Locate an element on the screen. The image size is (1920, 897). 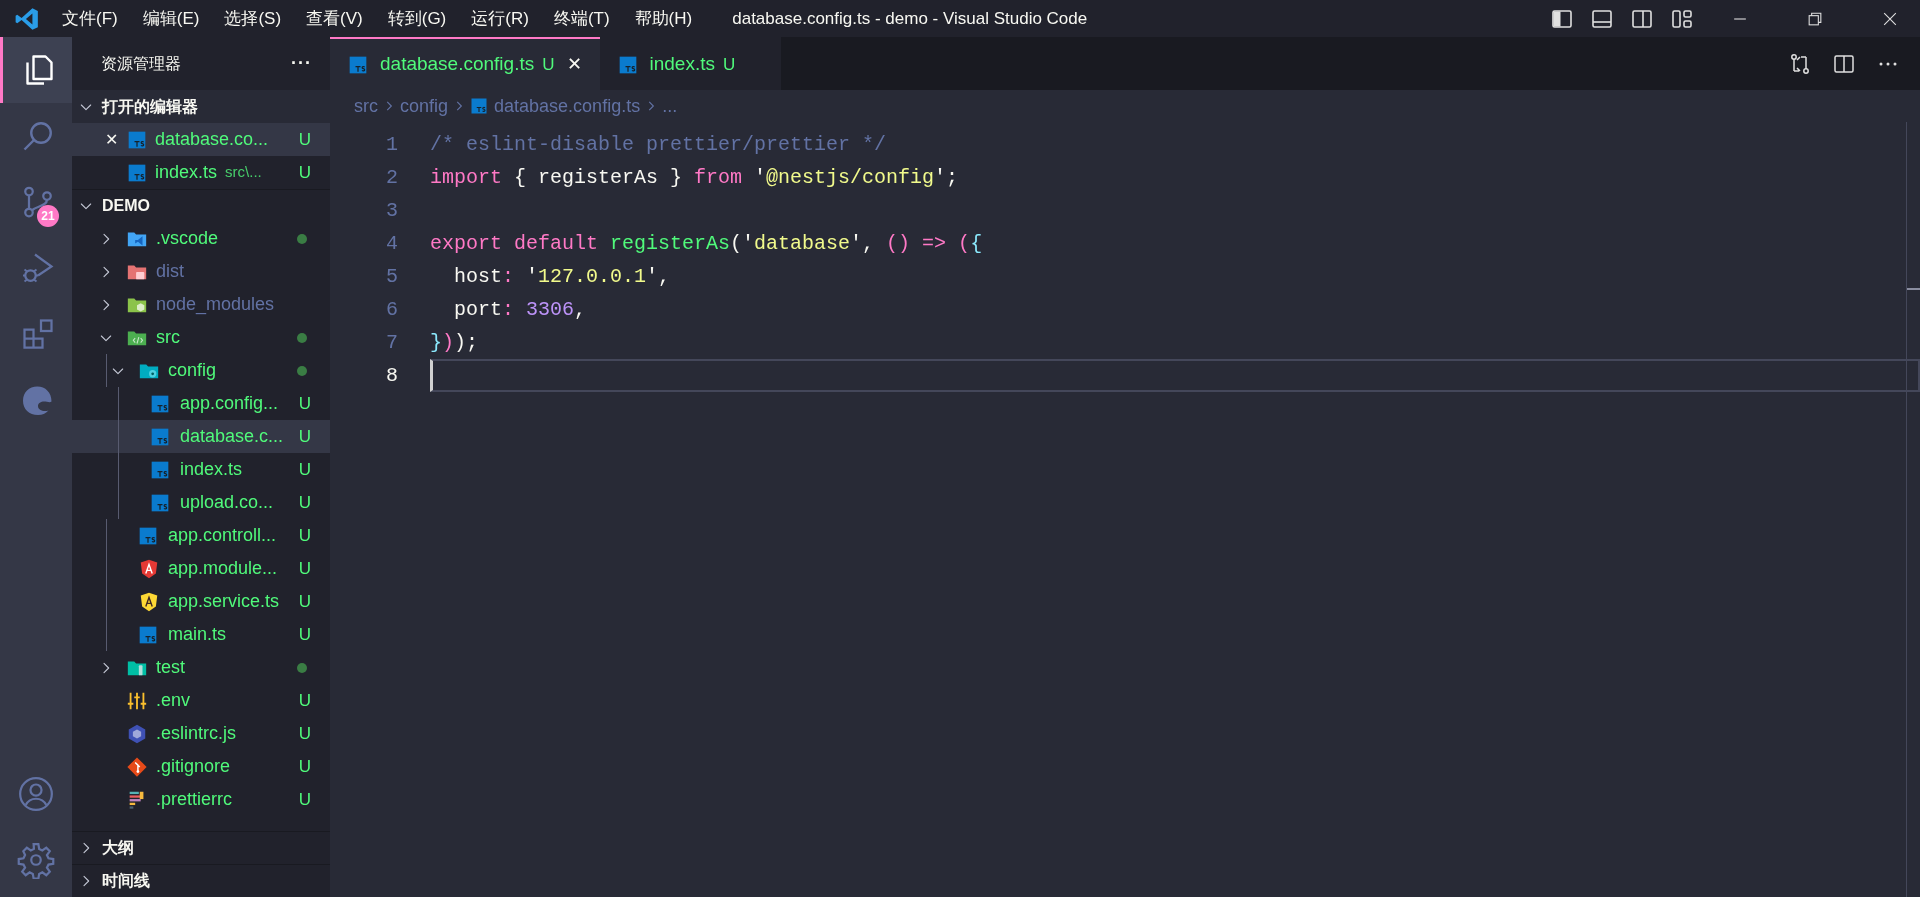
menu-item: 文件(F) is located at coordinates (90, 18).